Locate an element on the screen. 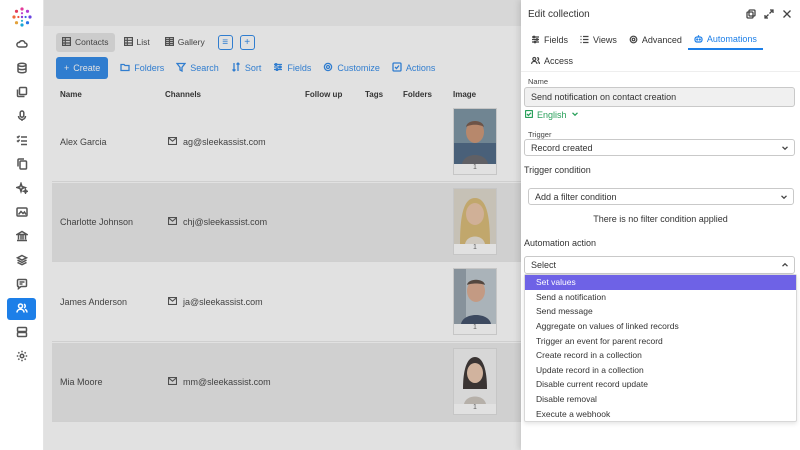  tabs-divider is located at coordinates (660, 71).